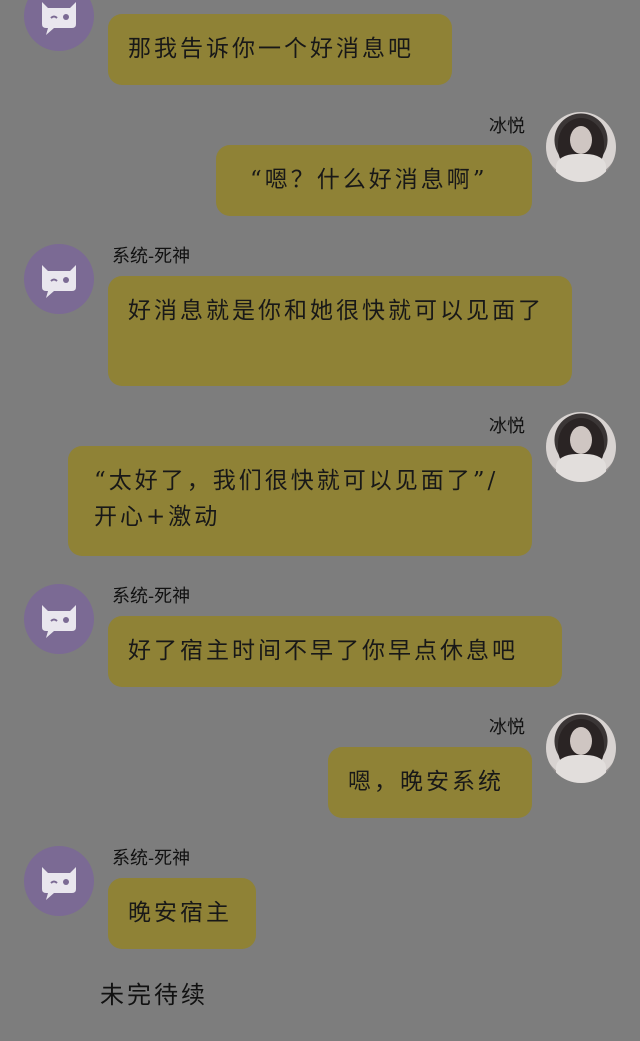 The height and width of the screenshot is (1041, 640). I want to click on message-bubble-user: 嗯，晚安系统, so click(430, 782).